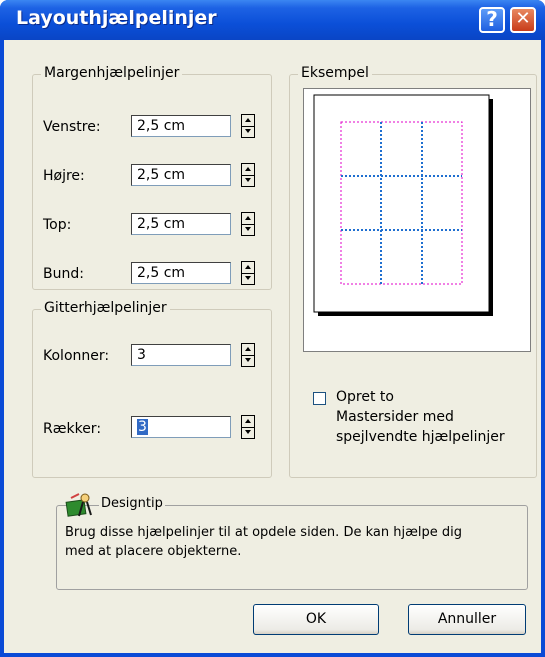  I want to click on top-margin-input: 2,5 cm, so click(181, 224).